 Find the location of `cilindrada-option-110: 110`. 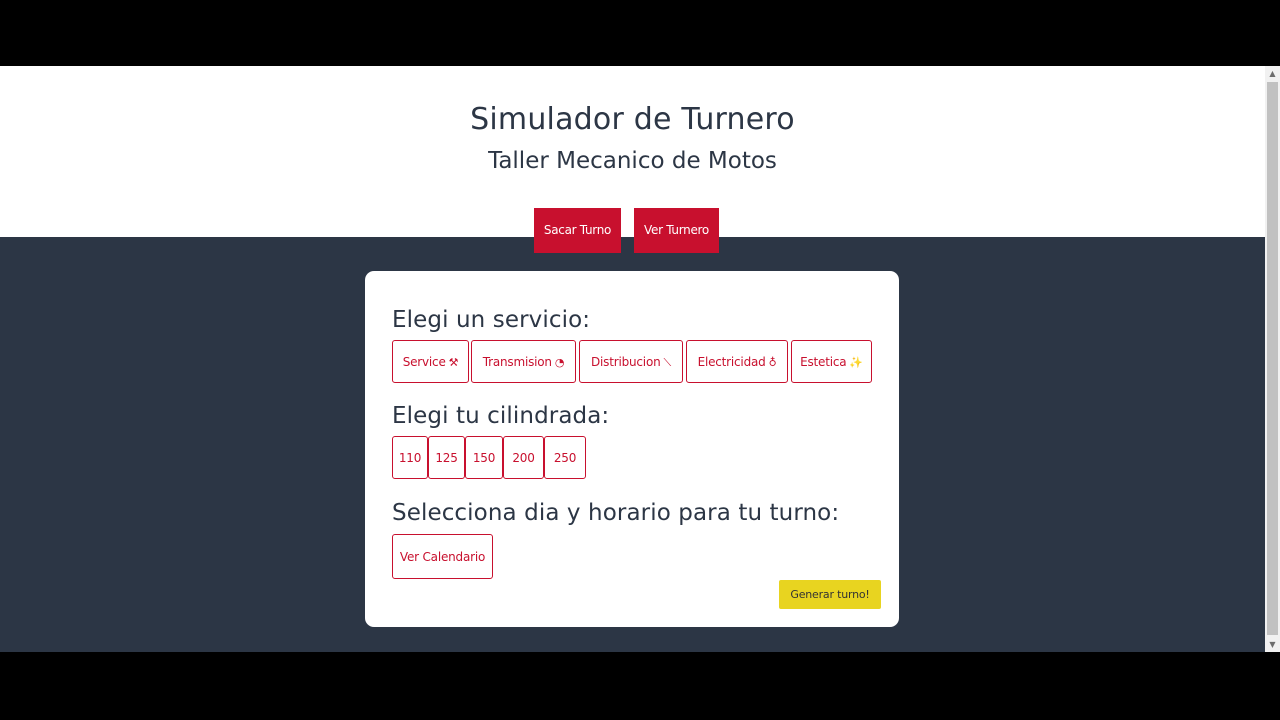

cilindrada-option-110: 110 is located at coordinates (410, 457).